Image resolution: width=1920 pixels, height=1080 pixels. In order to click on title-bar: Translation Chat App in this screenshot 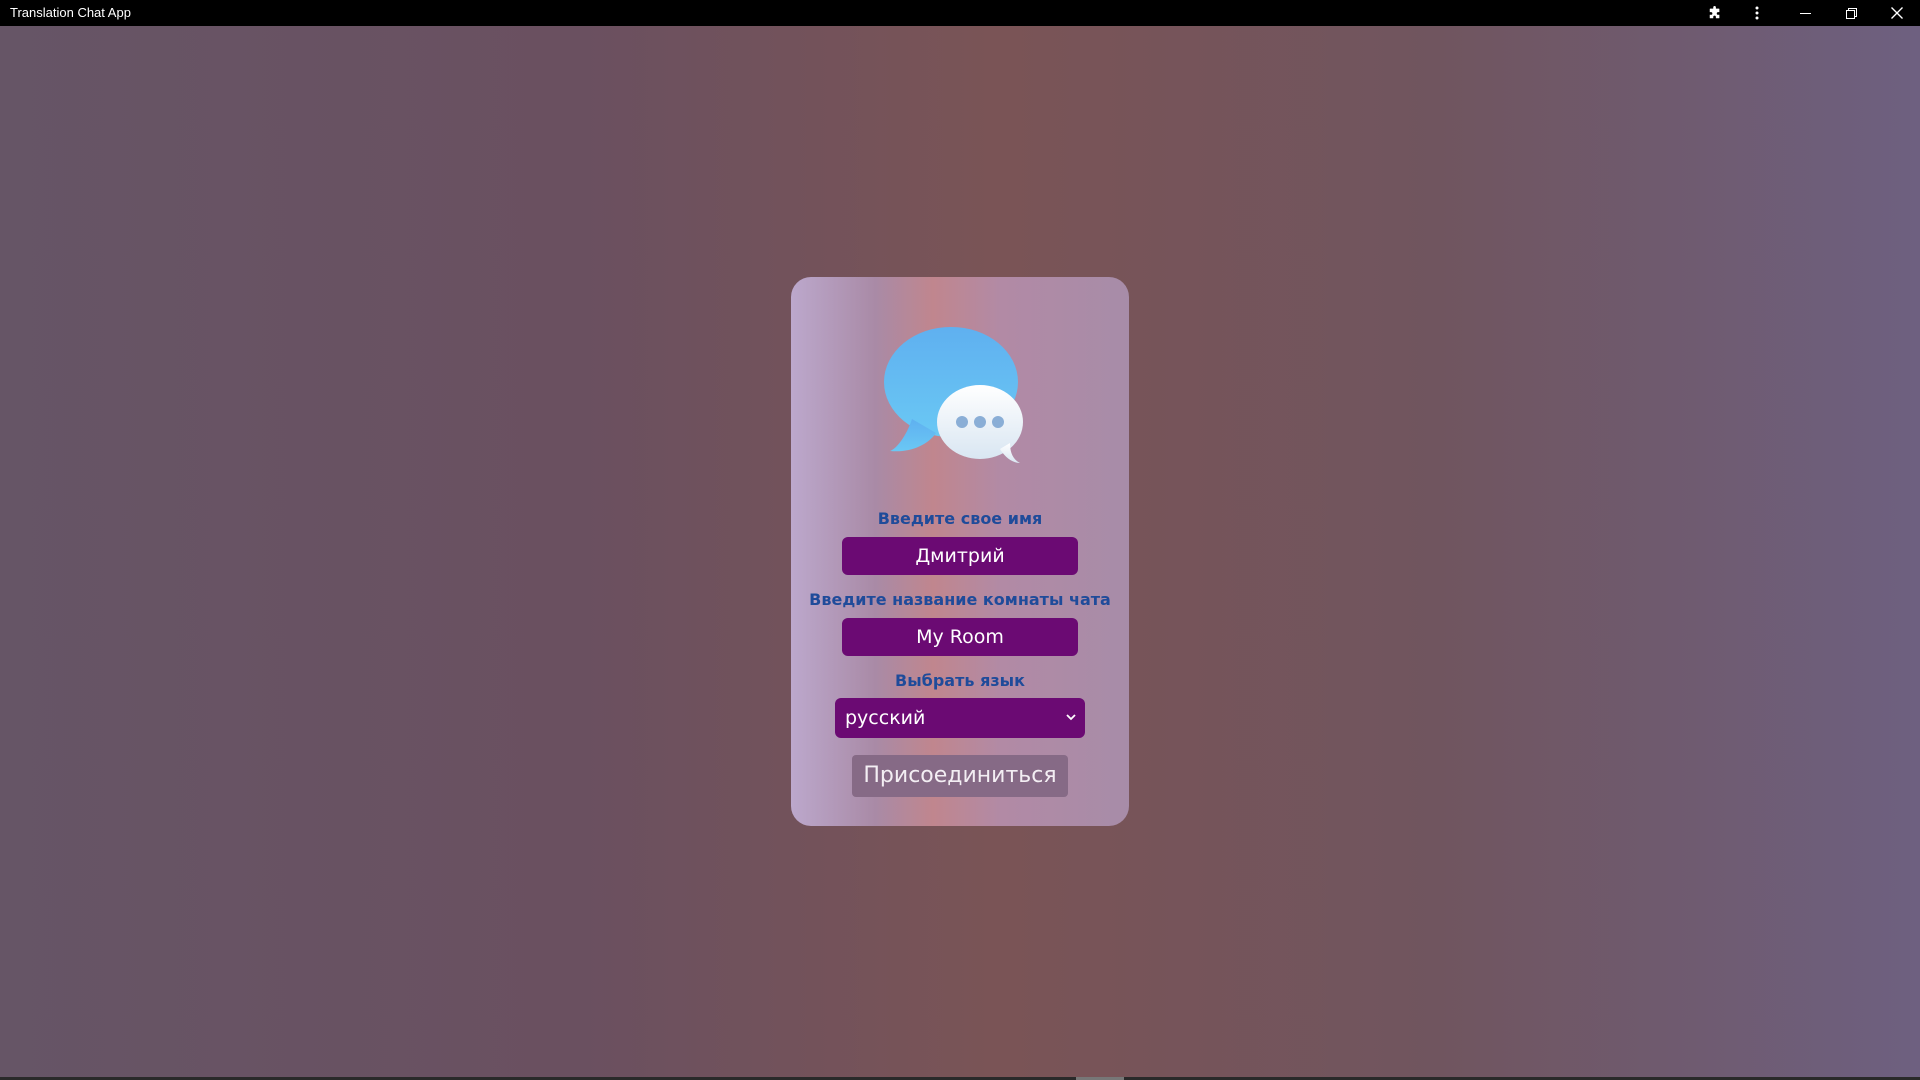, I will do `click(960, 13)`.